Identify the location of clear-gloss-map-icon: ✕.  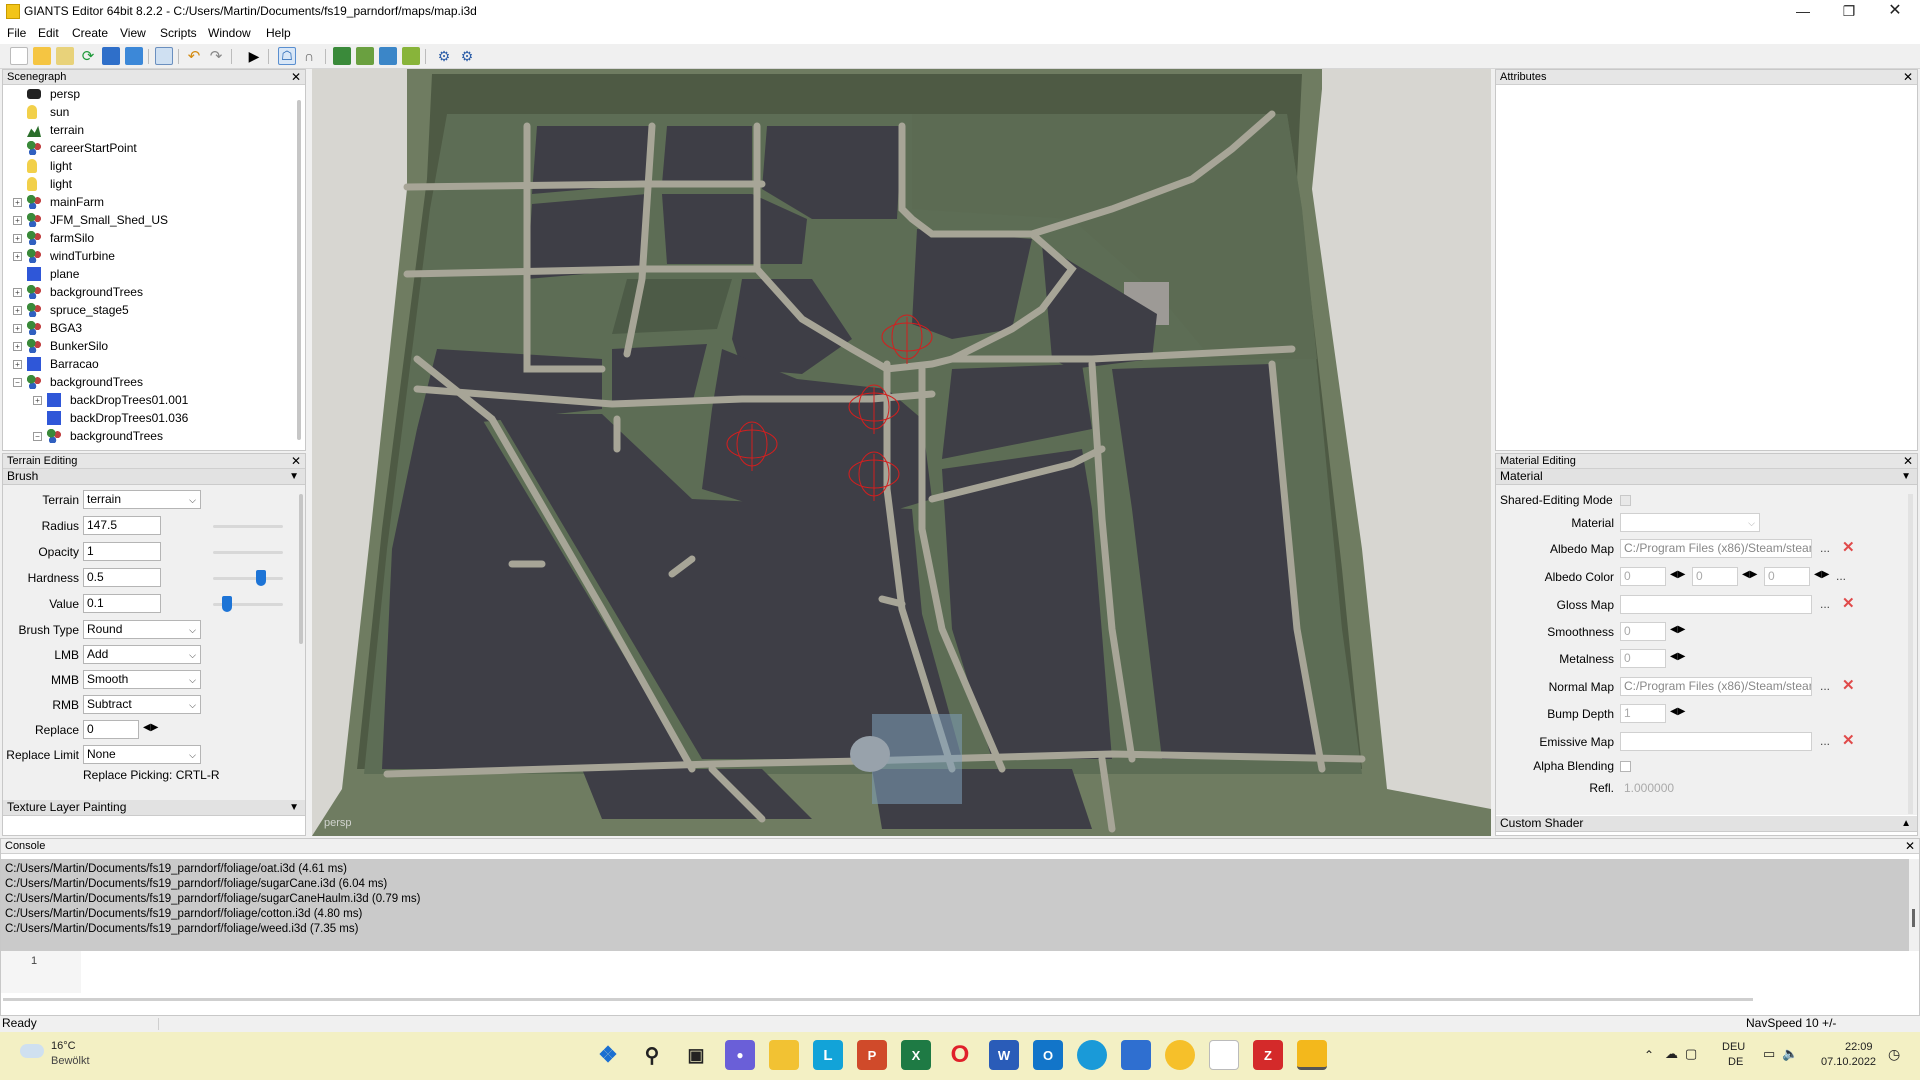
(1848, 603).